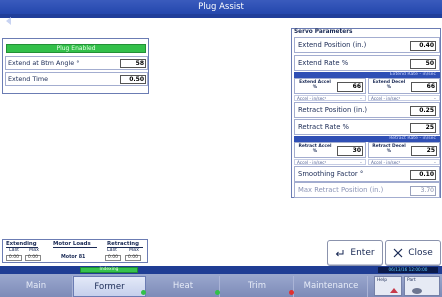 Image resolution: width=442 pixels, height=297 pixels. Describe the element at coordinates (36, 286) in the screenshot. I see `tab-main: Main` at that location.